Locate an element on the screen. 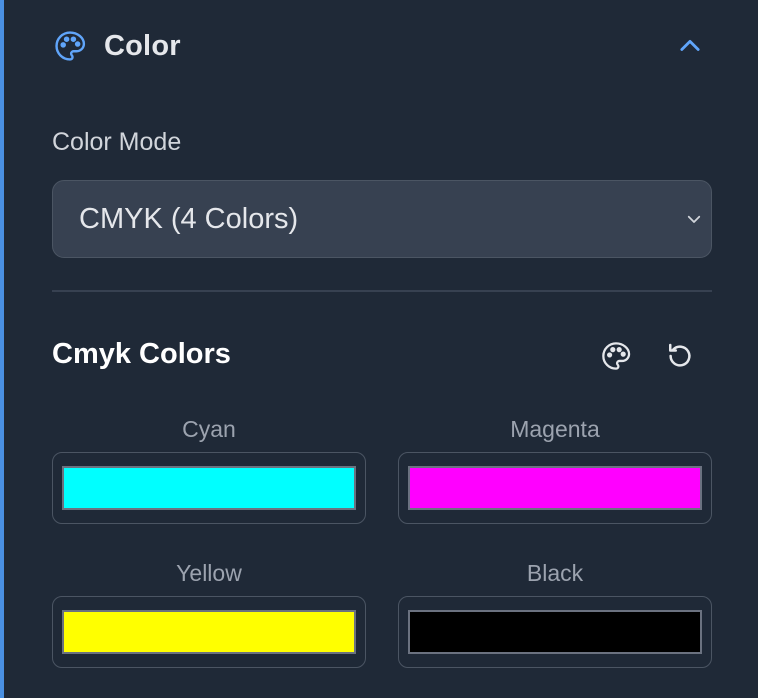 The image size is (758, 698). section-divider is located at coordinates (382, 291).